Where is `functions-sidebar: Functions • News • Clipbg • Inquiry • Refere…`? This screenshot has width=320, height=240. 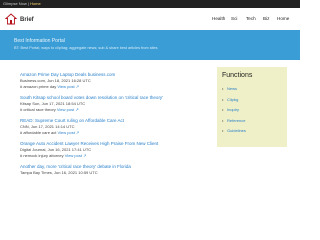 functions-sidebar: Functions • News • Clipbg • Inquiry • Refere… is located at coordinates (252, 107).